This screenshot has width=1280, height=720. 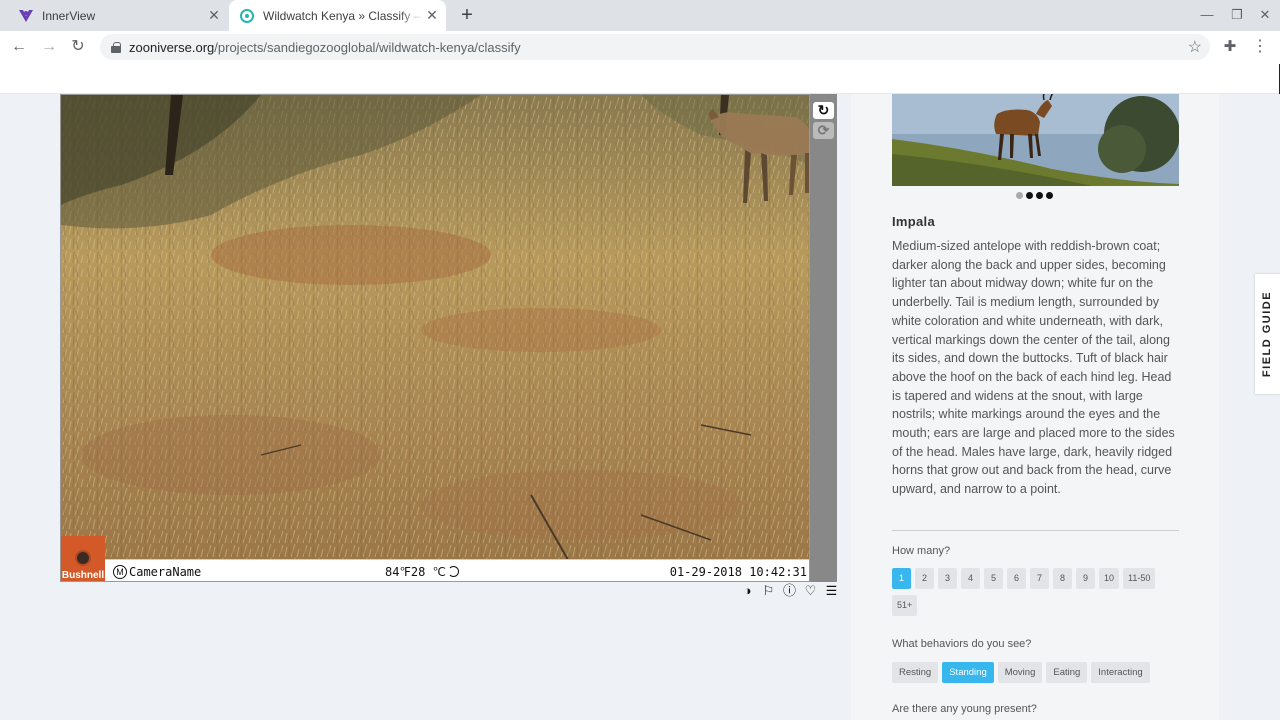 I want to click on date-time-stamp: 01-29-2018 10:42:31, so click(x=738, y=572).